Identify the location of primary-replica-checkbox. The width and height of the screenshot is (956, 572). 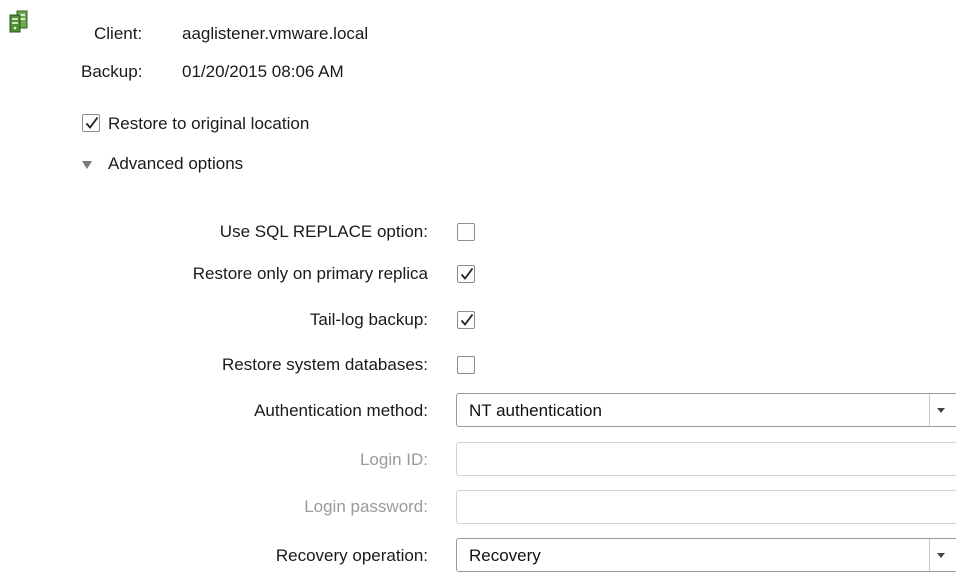
(466, 274).